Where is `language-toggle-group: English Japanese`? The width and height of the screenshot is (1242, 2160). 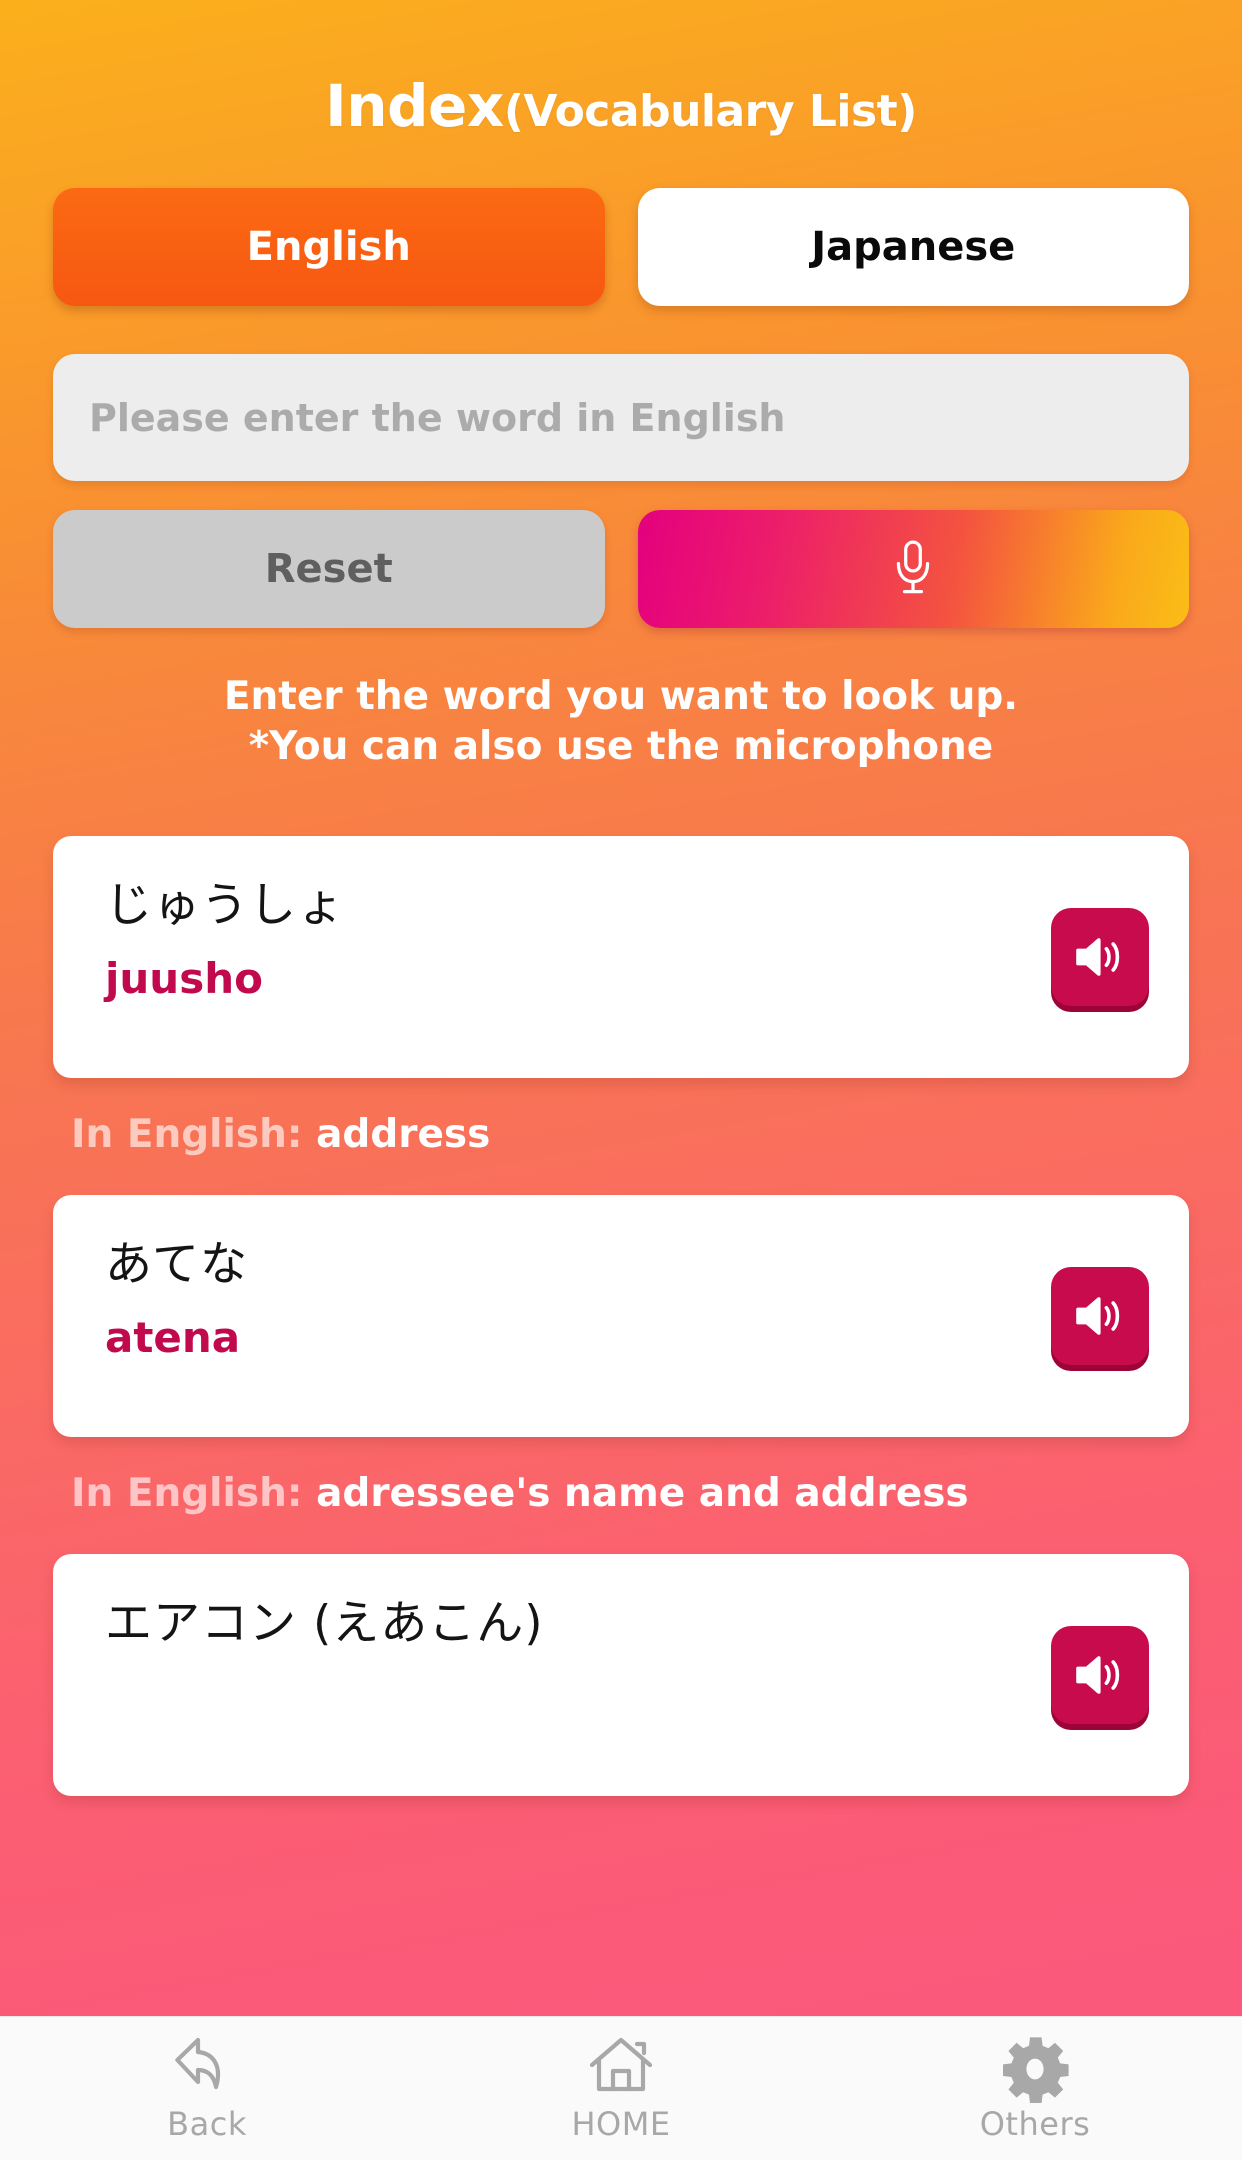
language-toggle-group: English Japanese is located at coordinates (621, 247).